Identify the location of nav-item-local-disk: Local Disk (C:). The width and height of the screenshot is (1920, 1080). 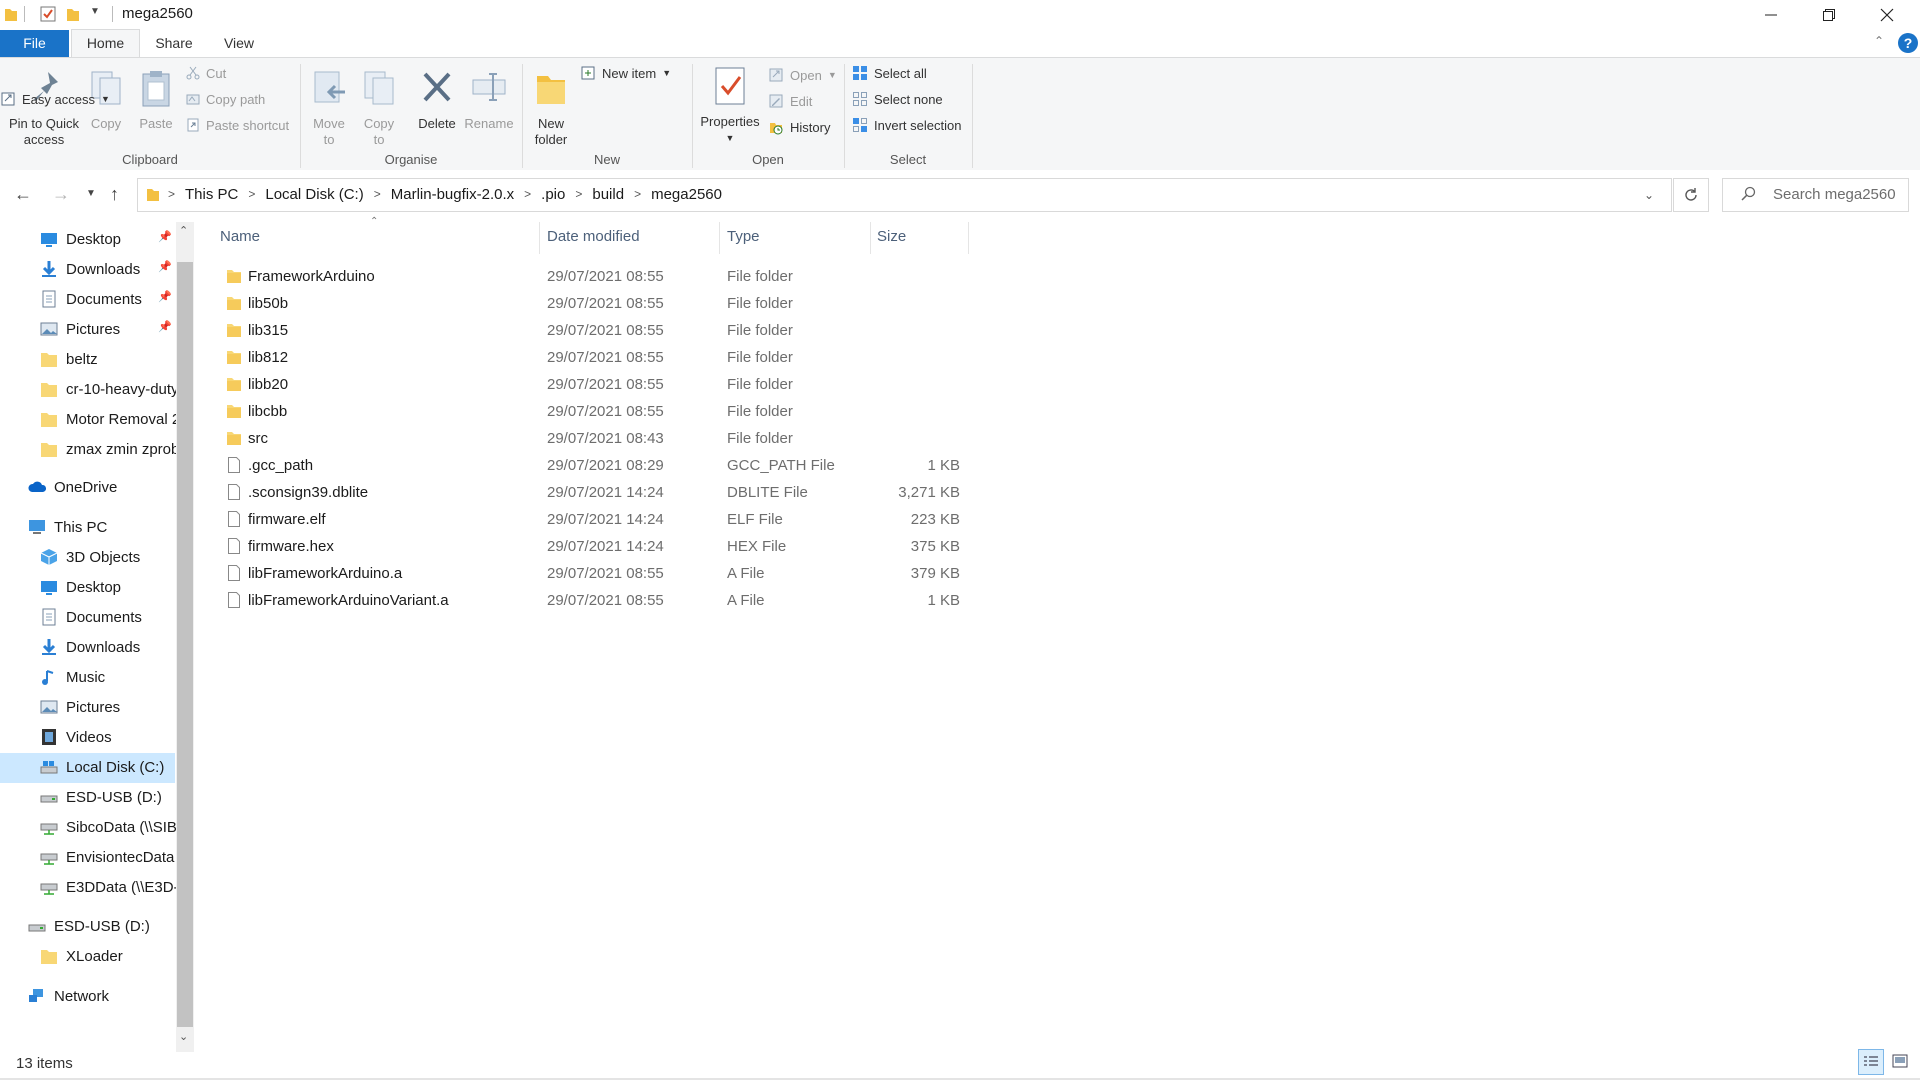
(102, 767).